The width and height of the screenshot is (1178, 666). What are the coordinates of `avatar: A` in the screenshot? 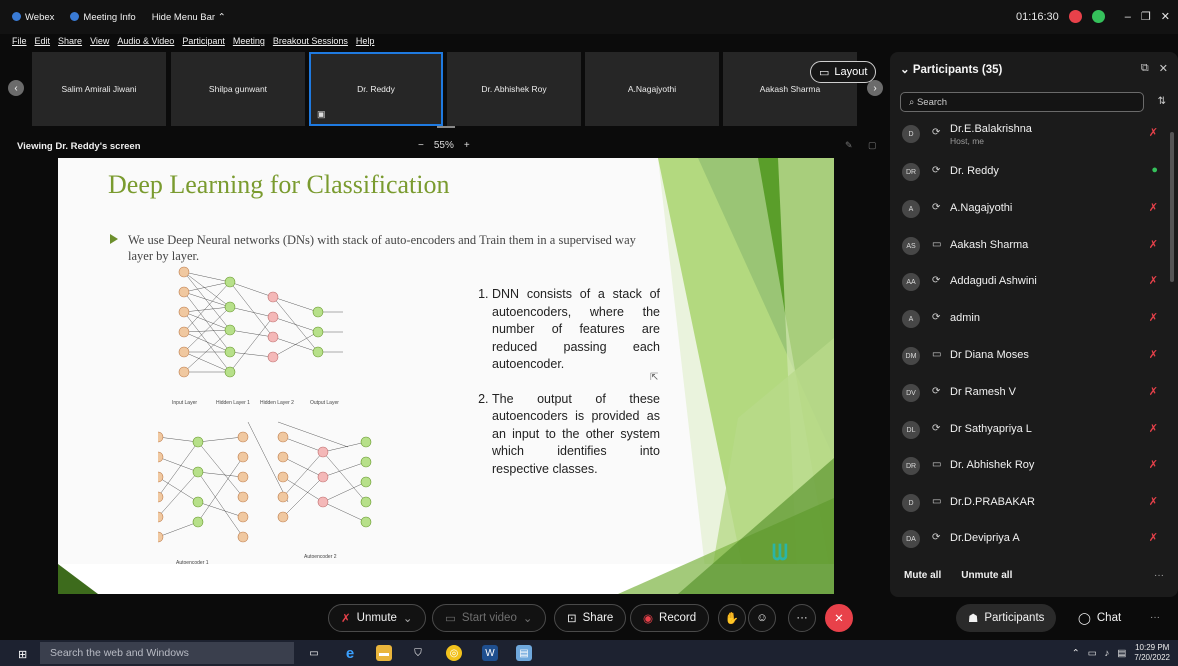 It's located at (911, 209).